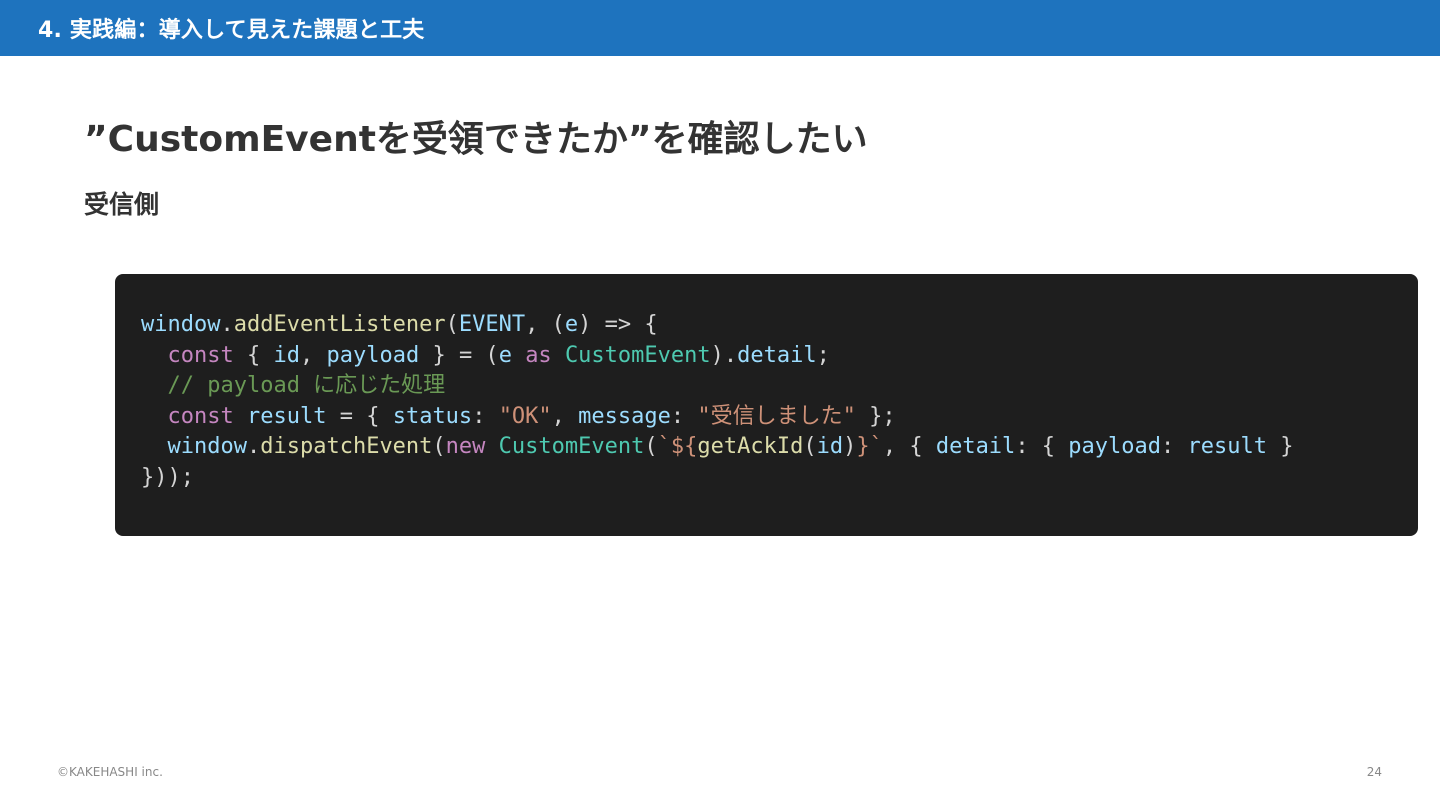 The height and width of the screenshot is (810, 1440). I want to click on footer-copyright: ©KAKEHASHI inc., so click(110, 772).